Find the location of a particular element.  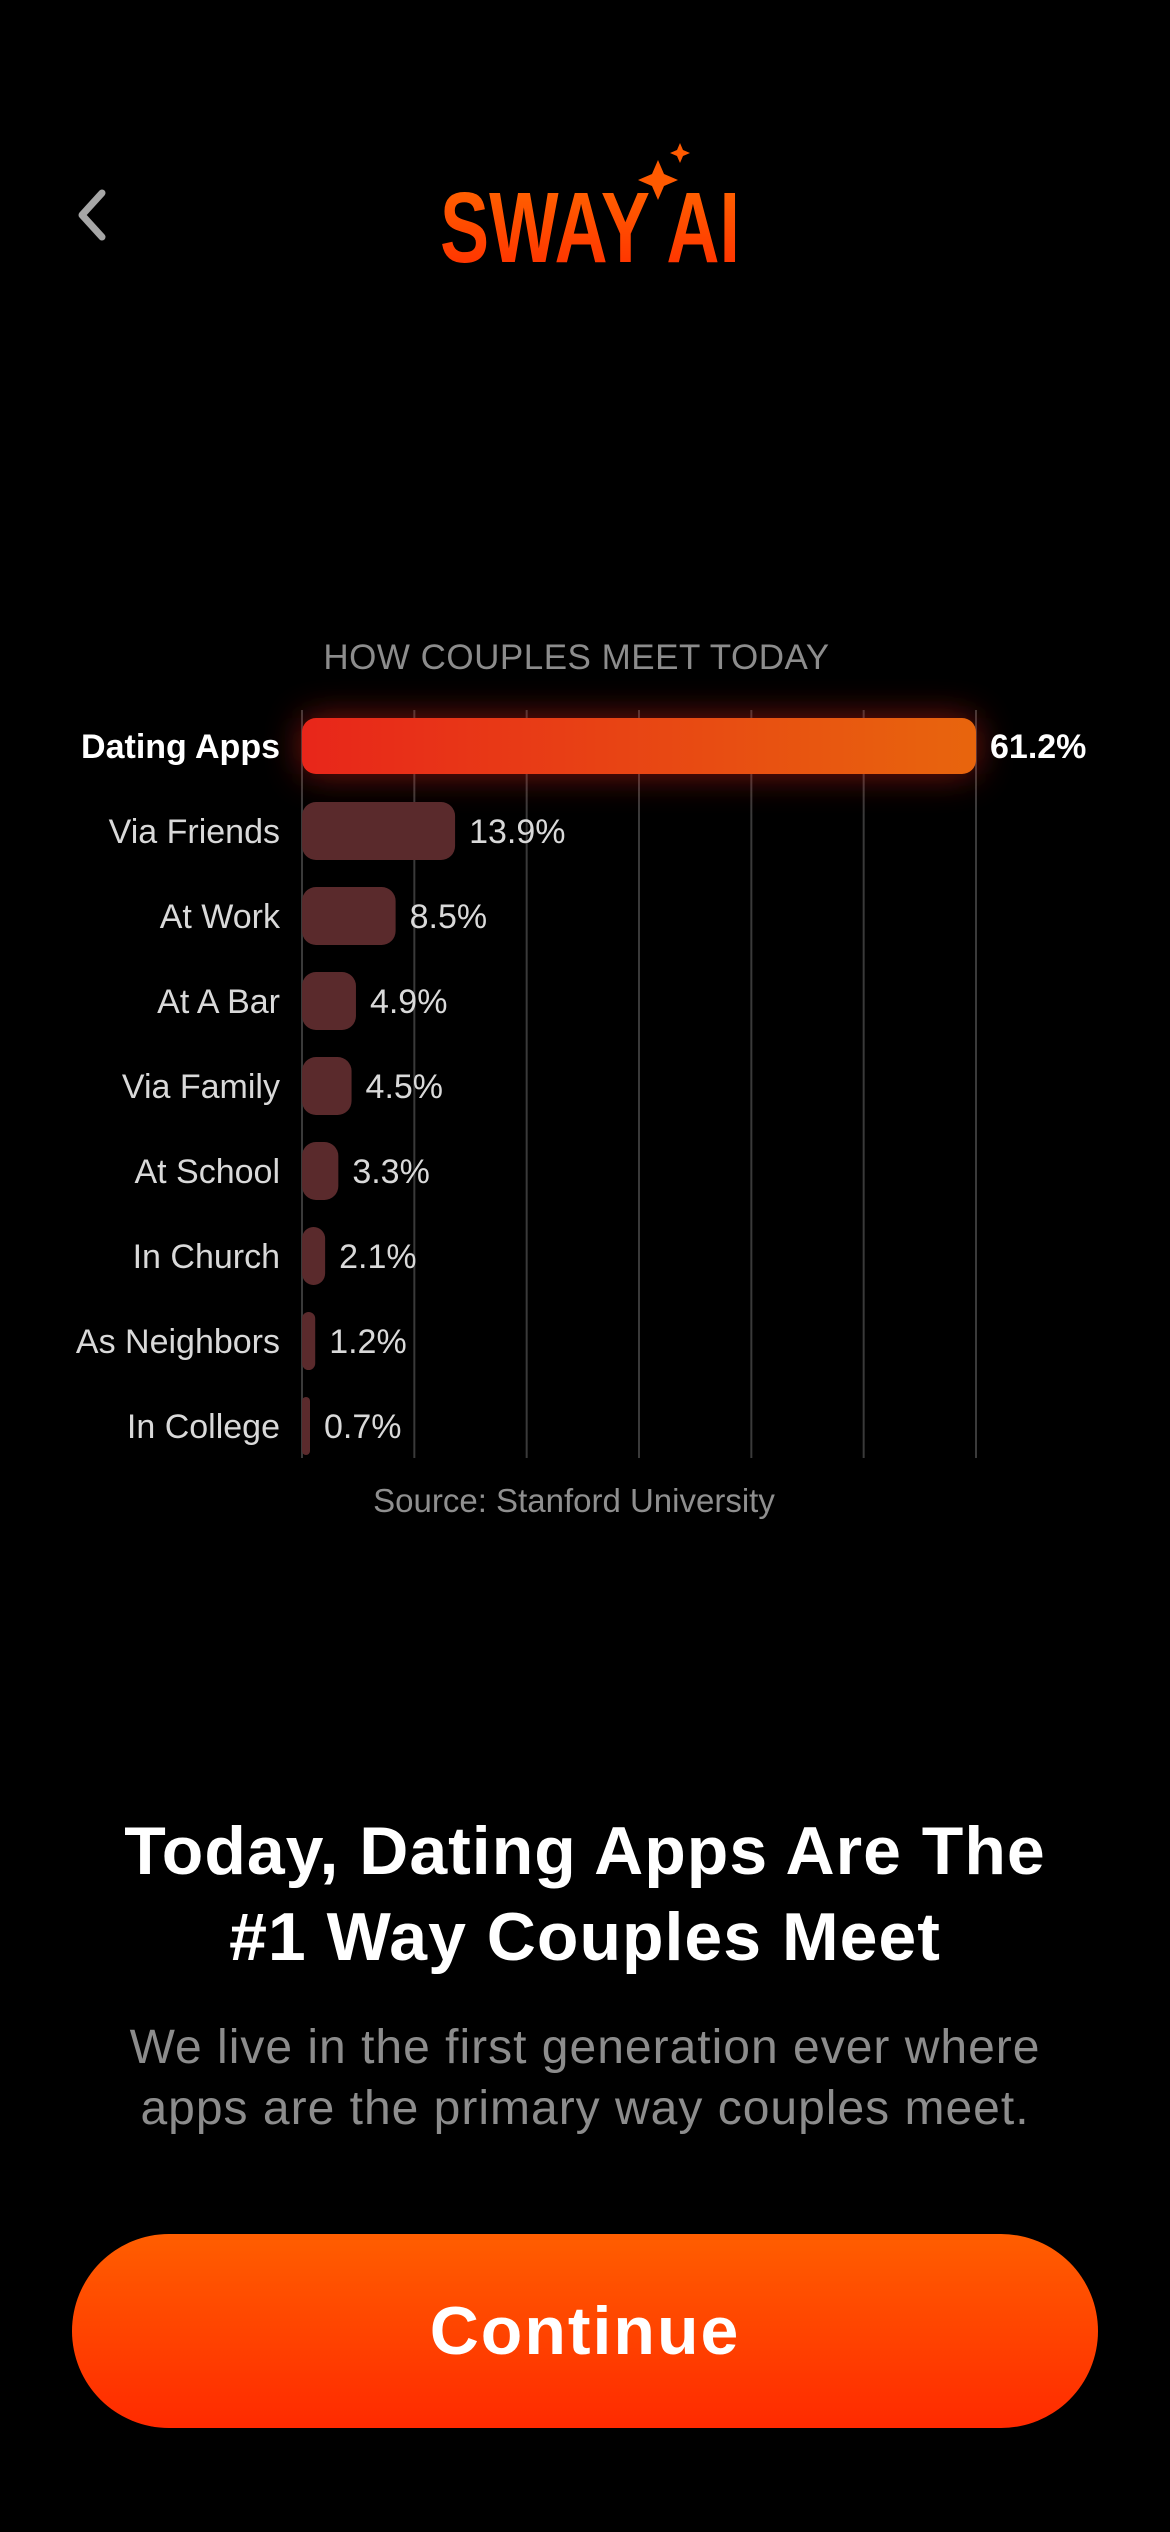

value-label: 4.5% is located at coordinates (405, 1087).